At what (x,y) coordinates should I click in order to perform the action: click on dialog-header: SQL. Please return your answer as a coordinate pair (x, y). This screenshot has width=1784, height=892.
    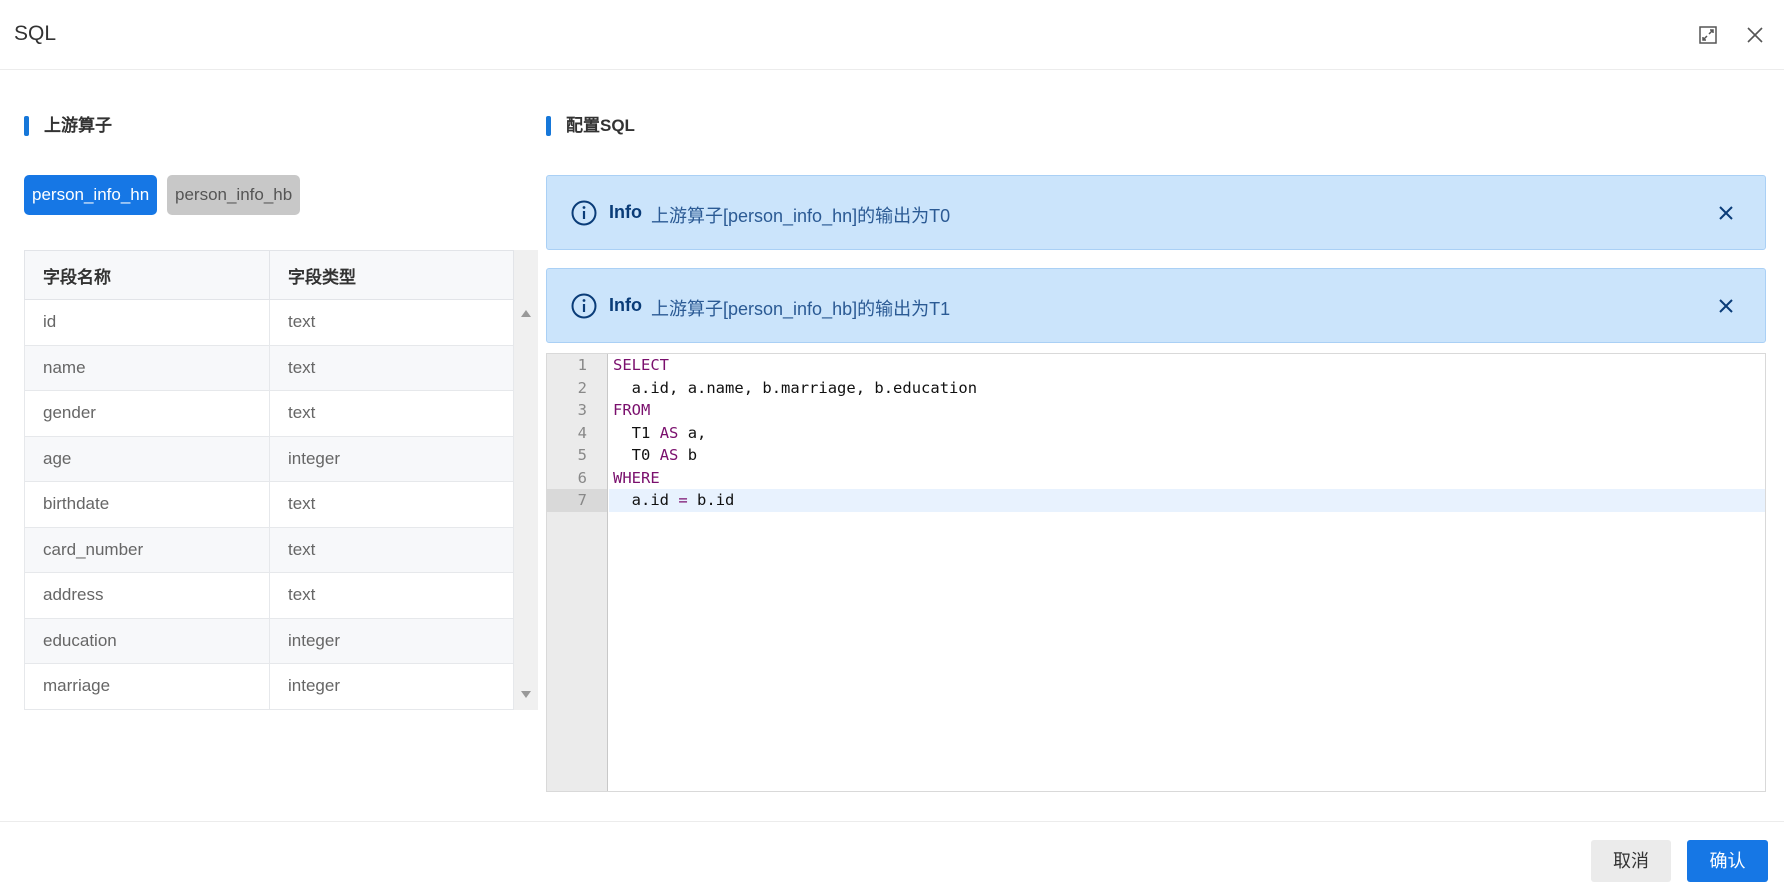
    Looking at the image, I should click on (892, 35).